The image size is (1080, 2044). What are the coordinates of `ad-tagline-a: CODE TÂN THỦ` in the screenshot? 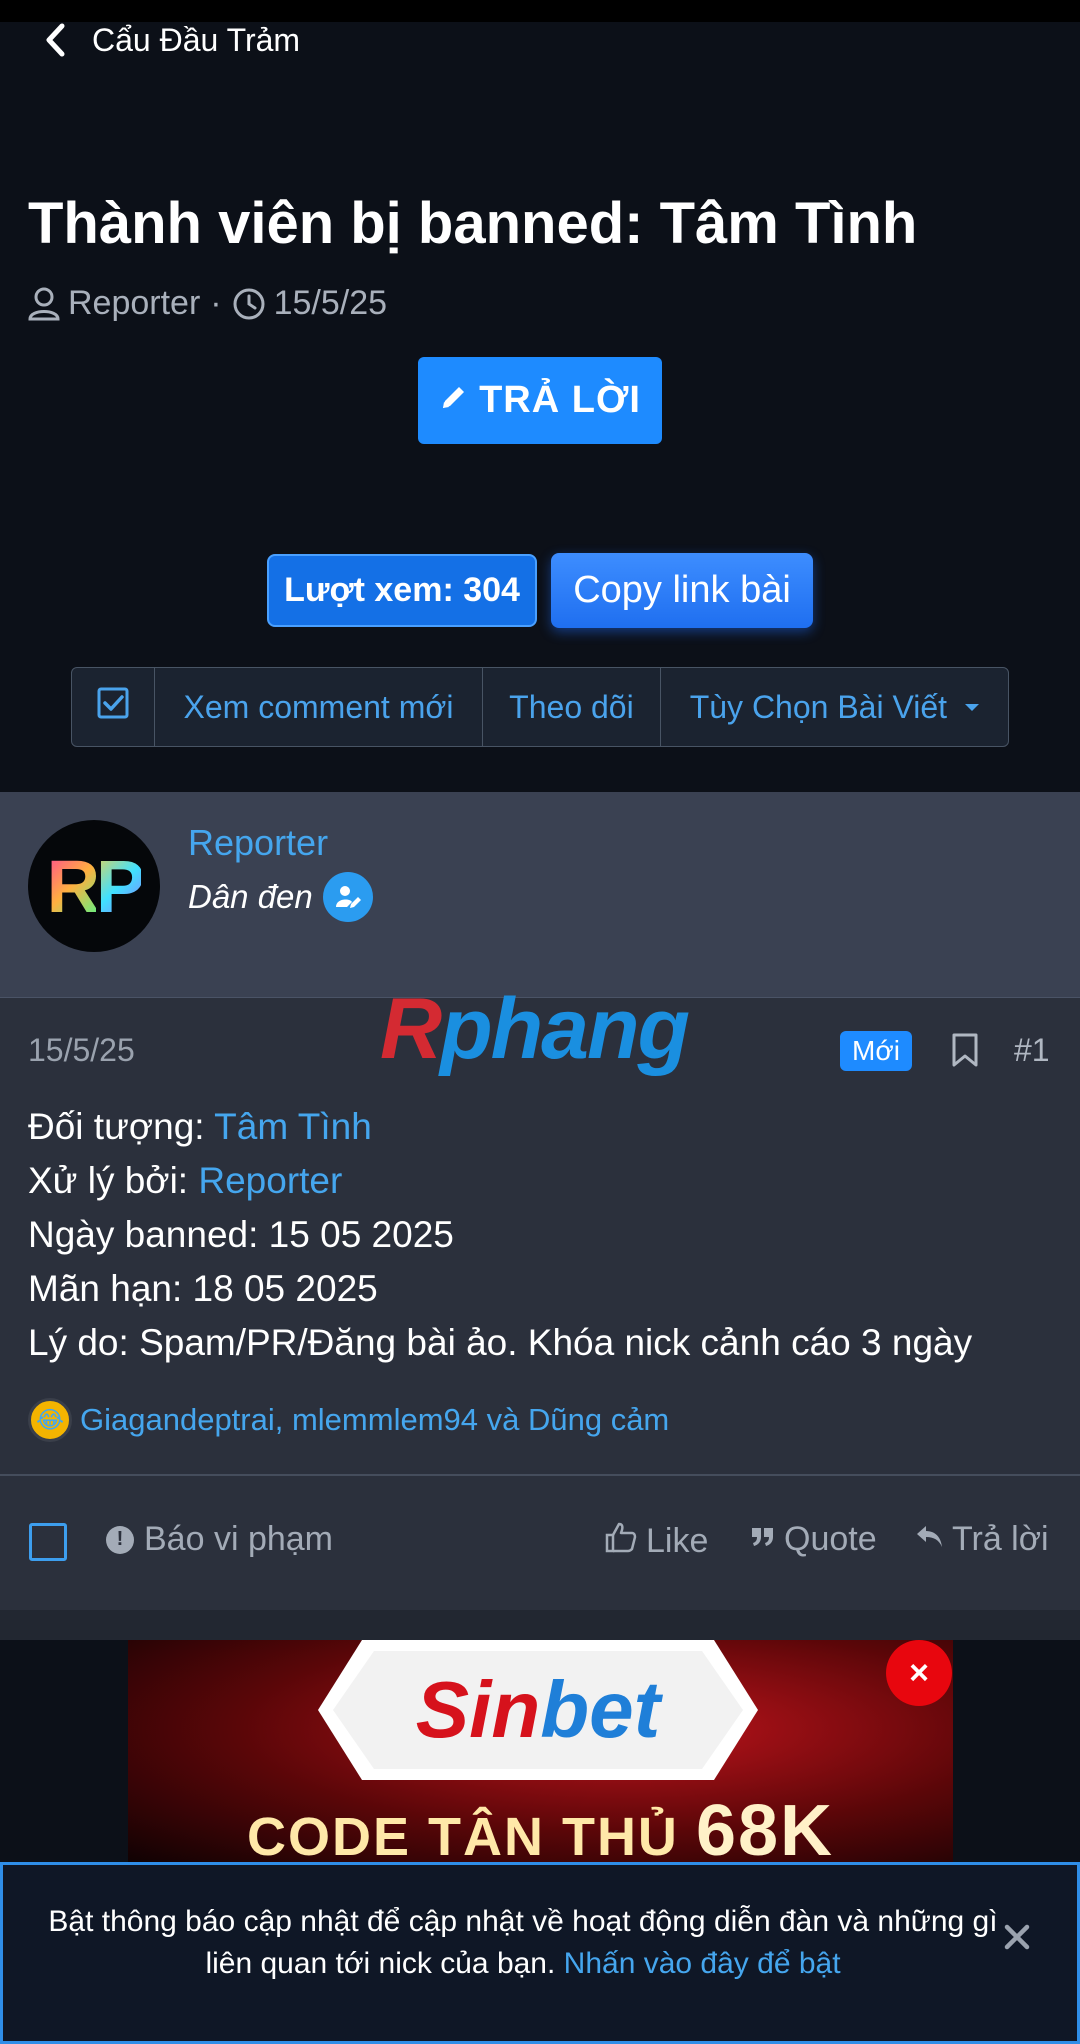 It's located at (471, 1834).